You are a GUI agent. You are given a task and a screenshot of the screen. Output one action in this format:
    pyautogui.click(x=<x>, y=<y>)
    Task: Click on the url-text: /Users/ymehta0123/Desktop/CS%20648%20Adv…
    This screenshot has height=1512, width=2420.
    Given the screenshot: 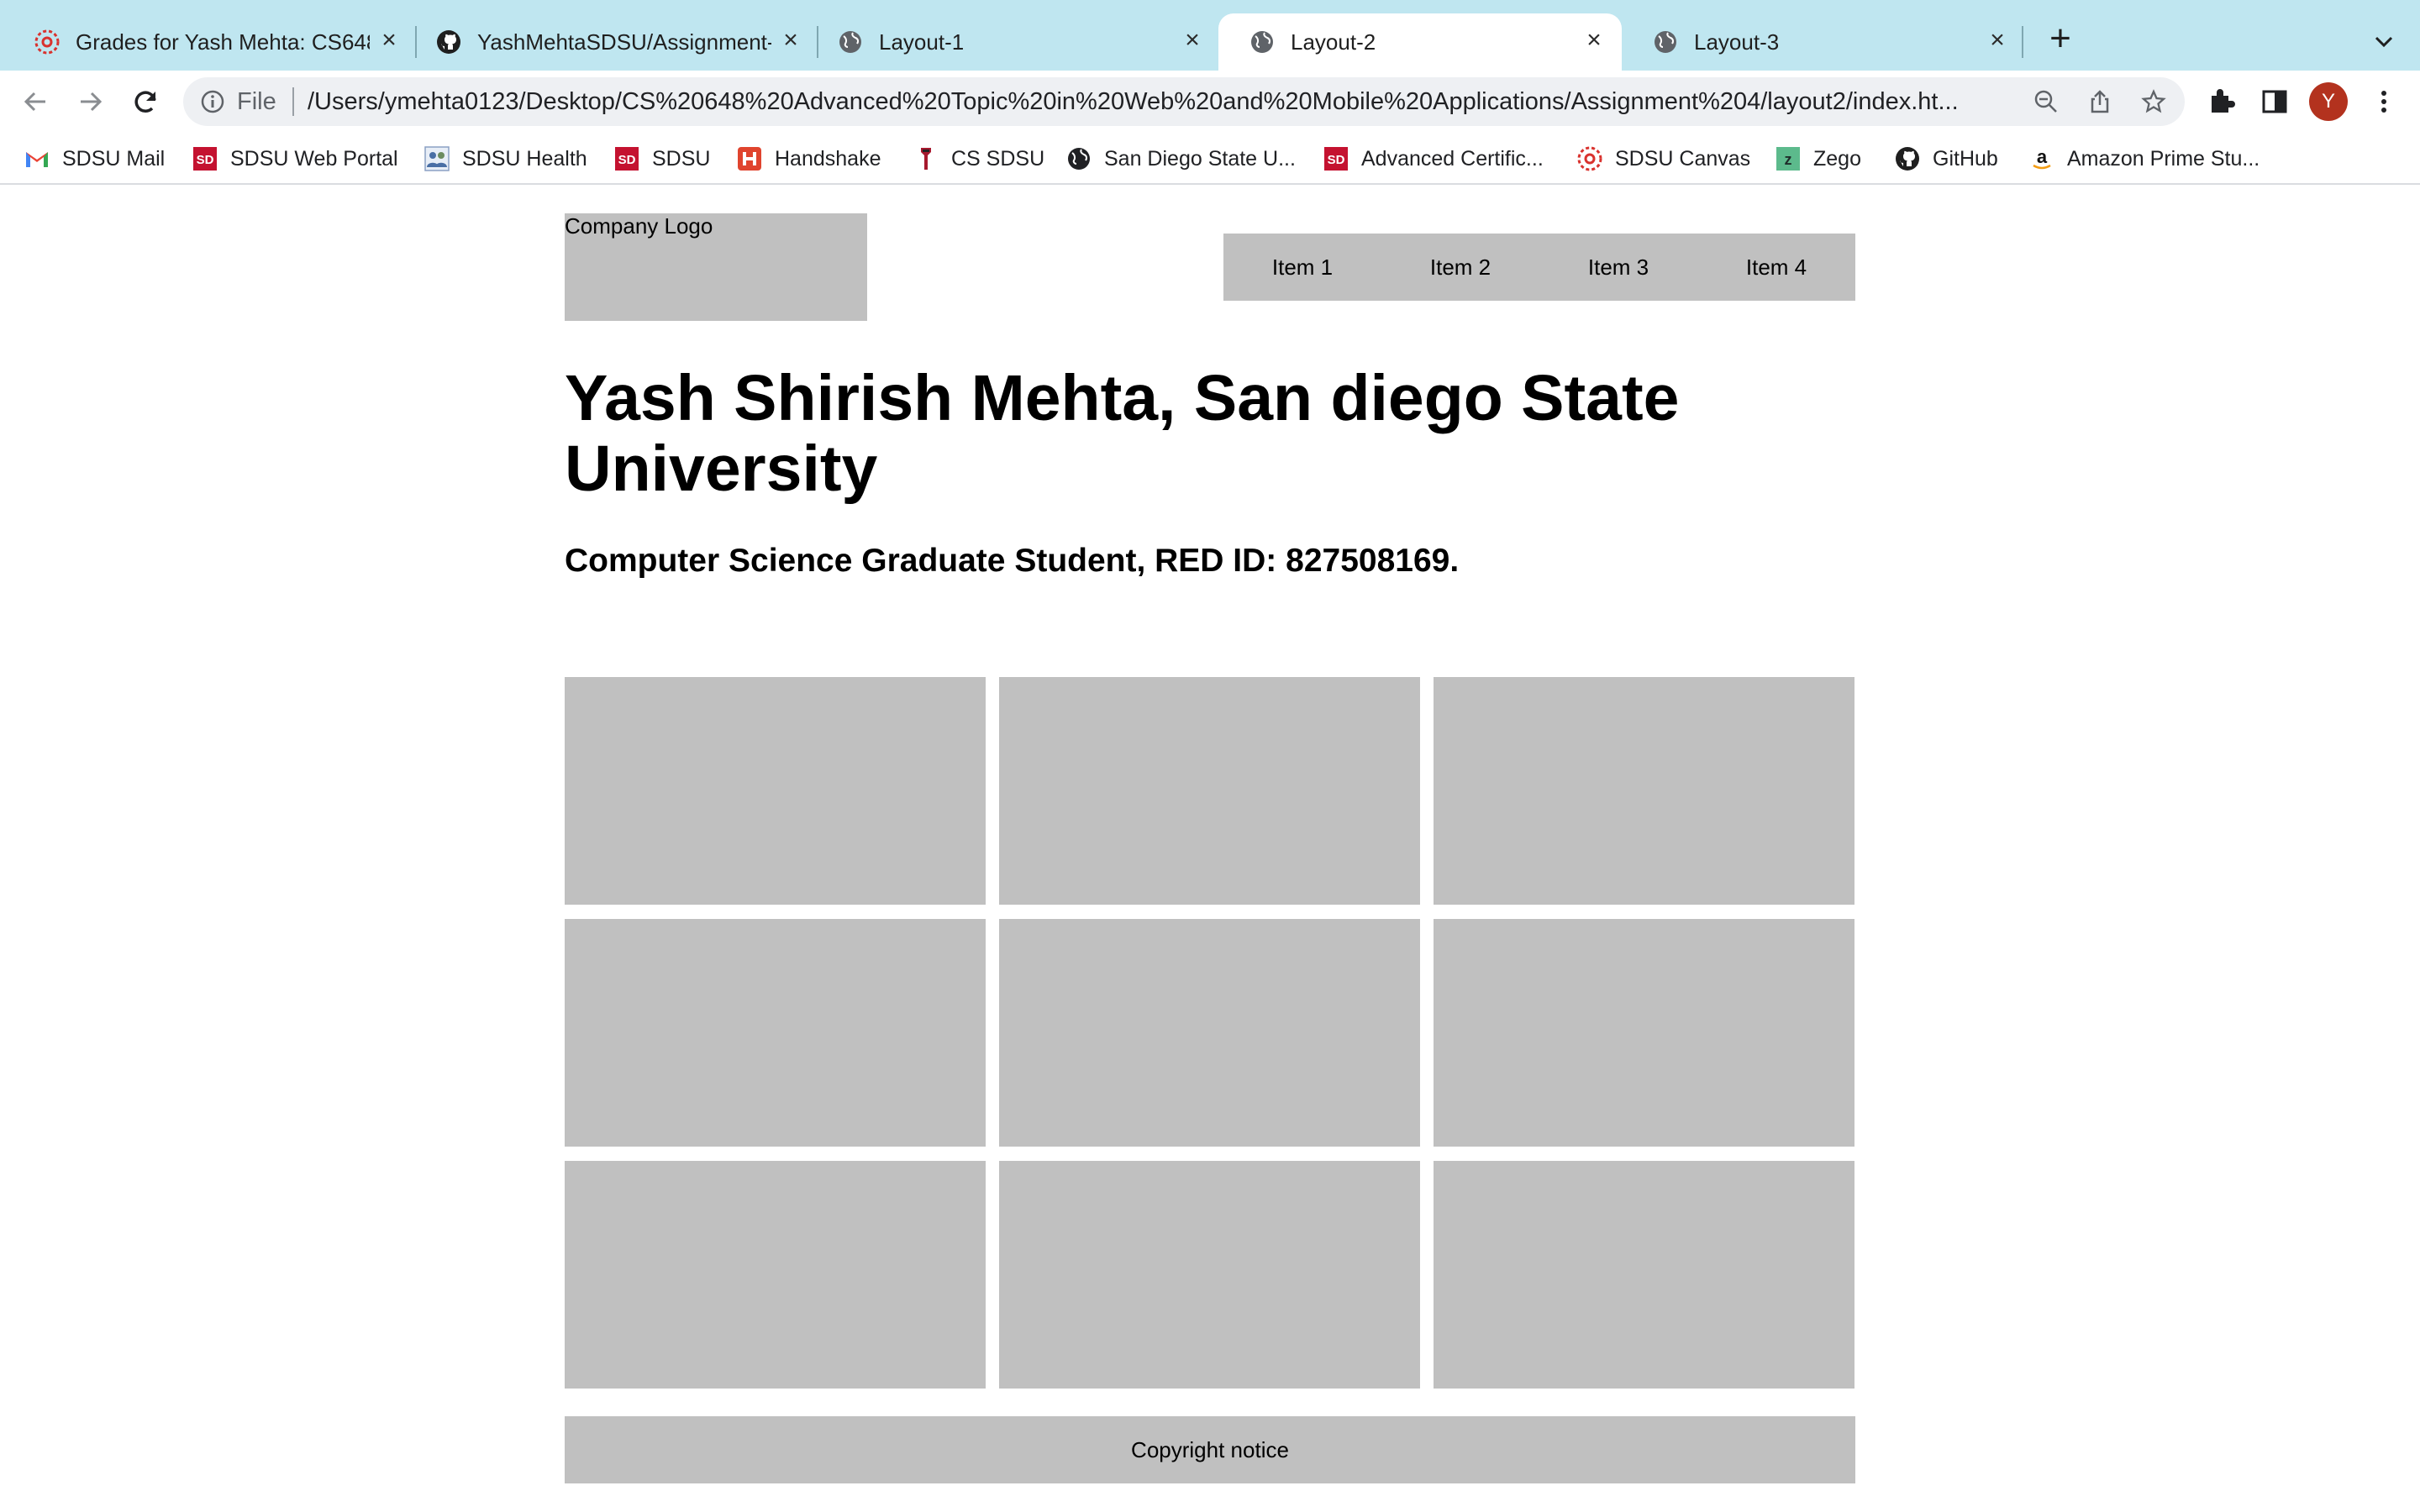 What is the action you would take?
    pyautogui.click(x=1249, y=101)
    